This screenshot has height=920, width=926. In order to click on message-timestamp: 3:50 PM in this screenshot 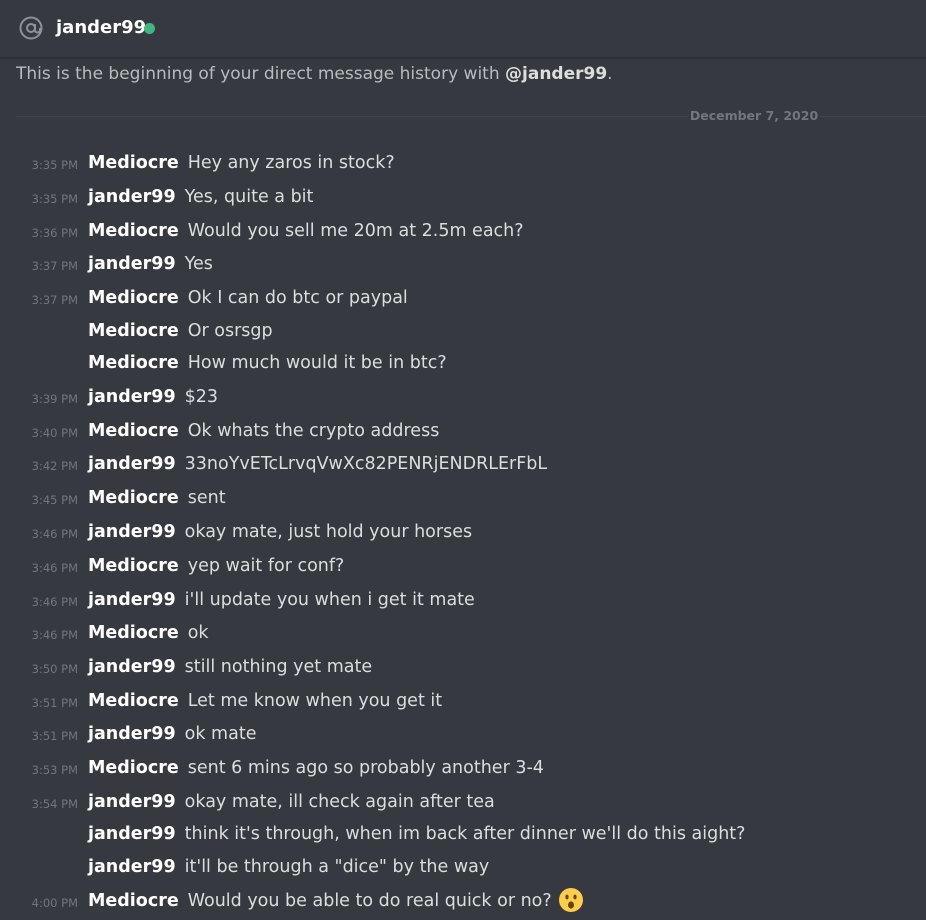, I will do `click(54, 669)`.